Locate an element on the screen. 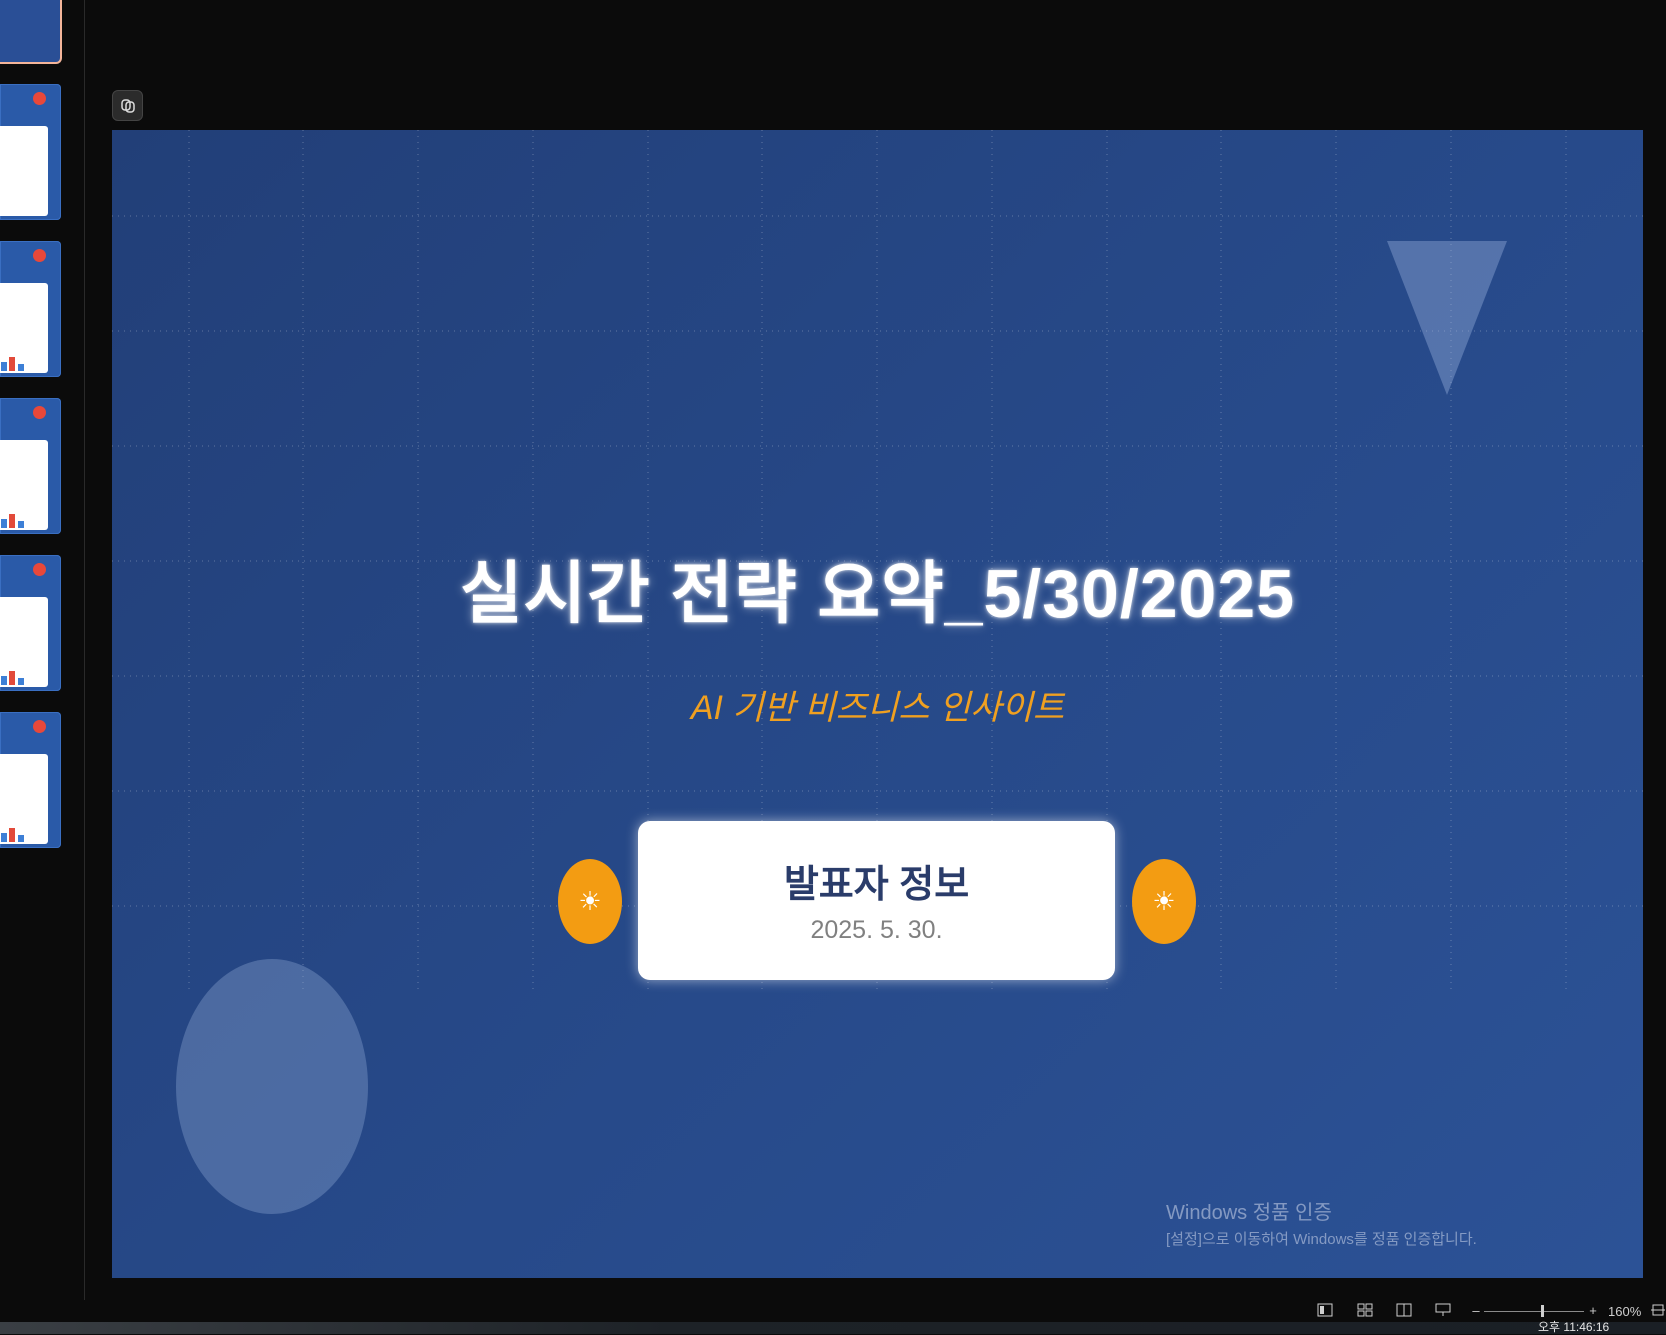 Image resolution: width=1666 pixels, height=1335 pixels. sun-left-icon: ☀ is located at coordinates (590, 901).